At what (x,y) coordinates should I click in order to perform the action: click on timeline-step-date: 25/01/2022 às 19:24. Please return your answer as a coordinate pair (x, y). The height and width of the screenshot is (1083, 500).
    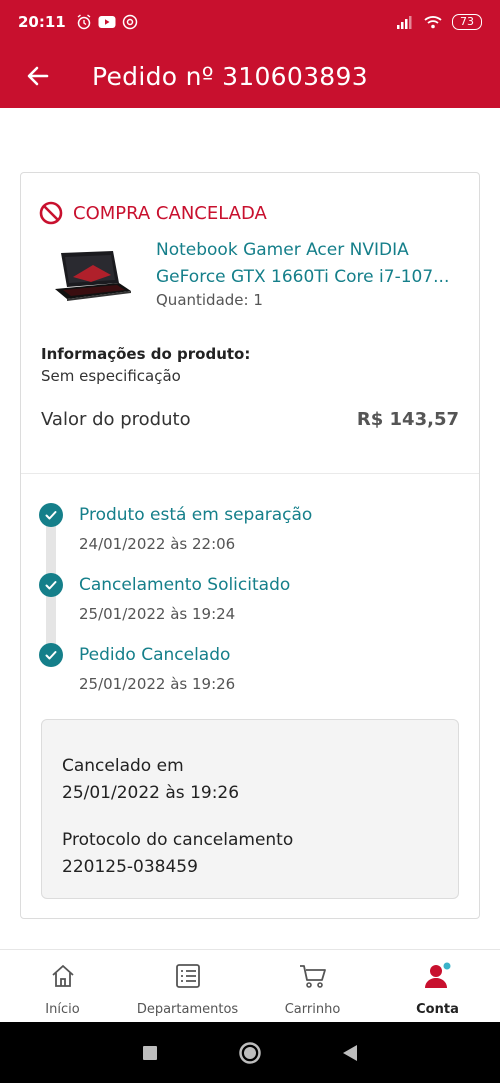
    Looking at the image, I should click on (157, 614).